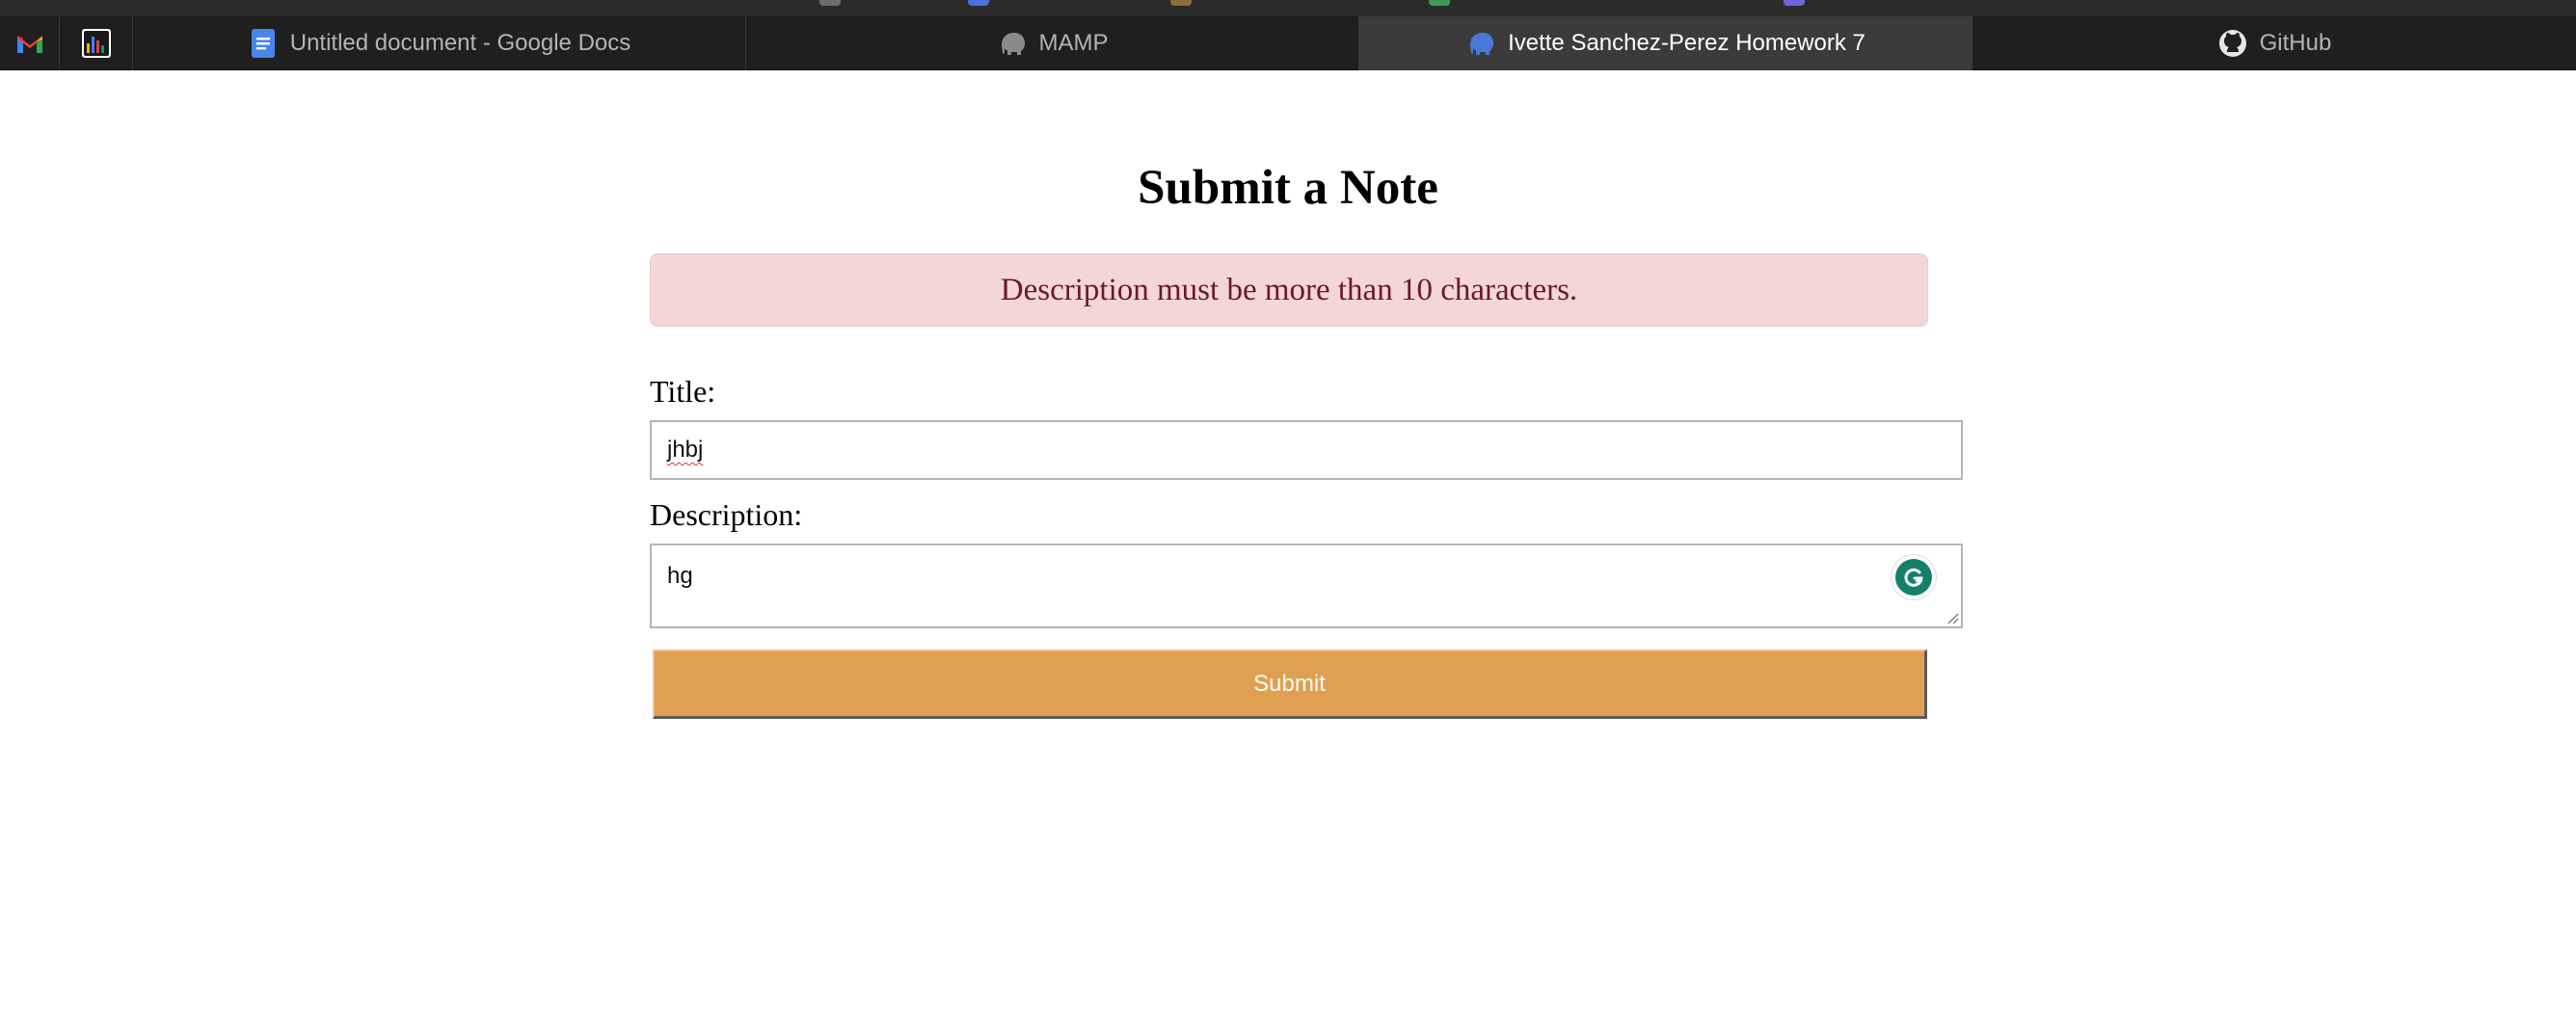 The width and height of the screenshot is (2576, 1035). Describe the element at coordinates (2232, 44) in the screenshot. I see `github-icon` at that location.